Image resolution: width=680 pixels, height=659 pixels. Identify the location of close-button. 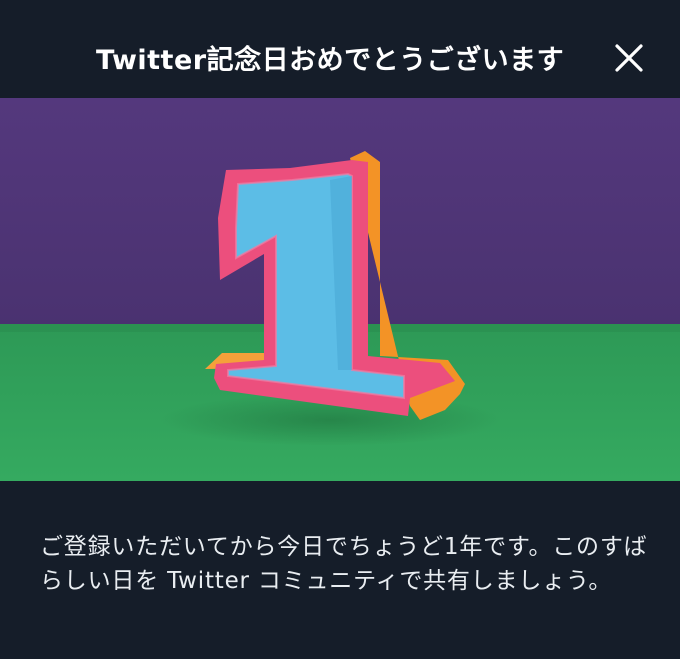
(628, 59).